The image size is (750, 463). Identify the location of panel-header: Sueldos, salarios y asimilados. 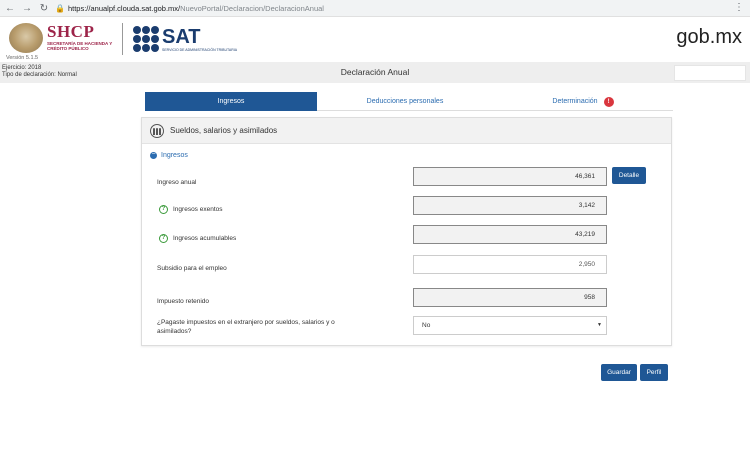
(406, 131).